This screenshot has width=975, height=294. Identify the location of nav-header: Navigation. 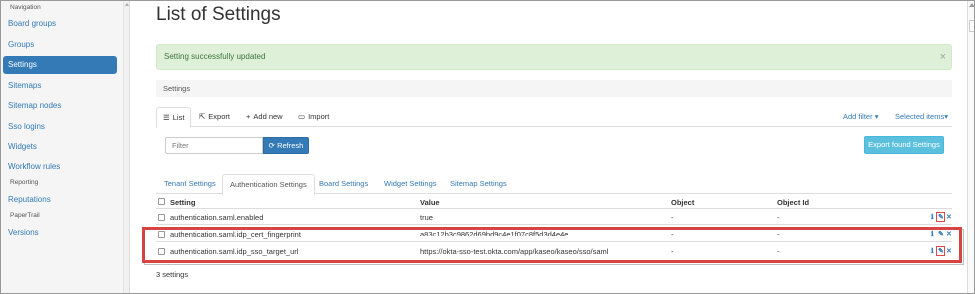
(25, 7).